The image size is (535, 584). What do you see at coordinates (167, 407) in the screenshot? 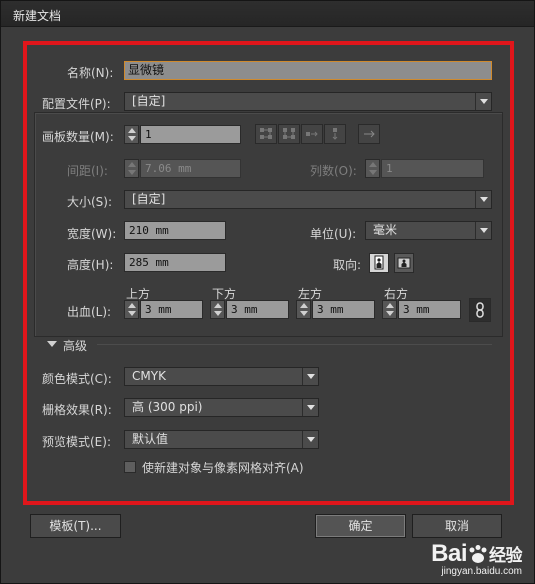
I see `raster-value: 高 (300 ppi)` at bounding box center [167, 407].